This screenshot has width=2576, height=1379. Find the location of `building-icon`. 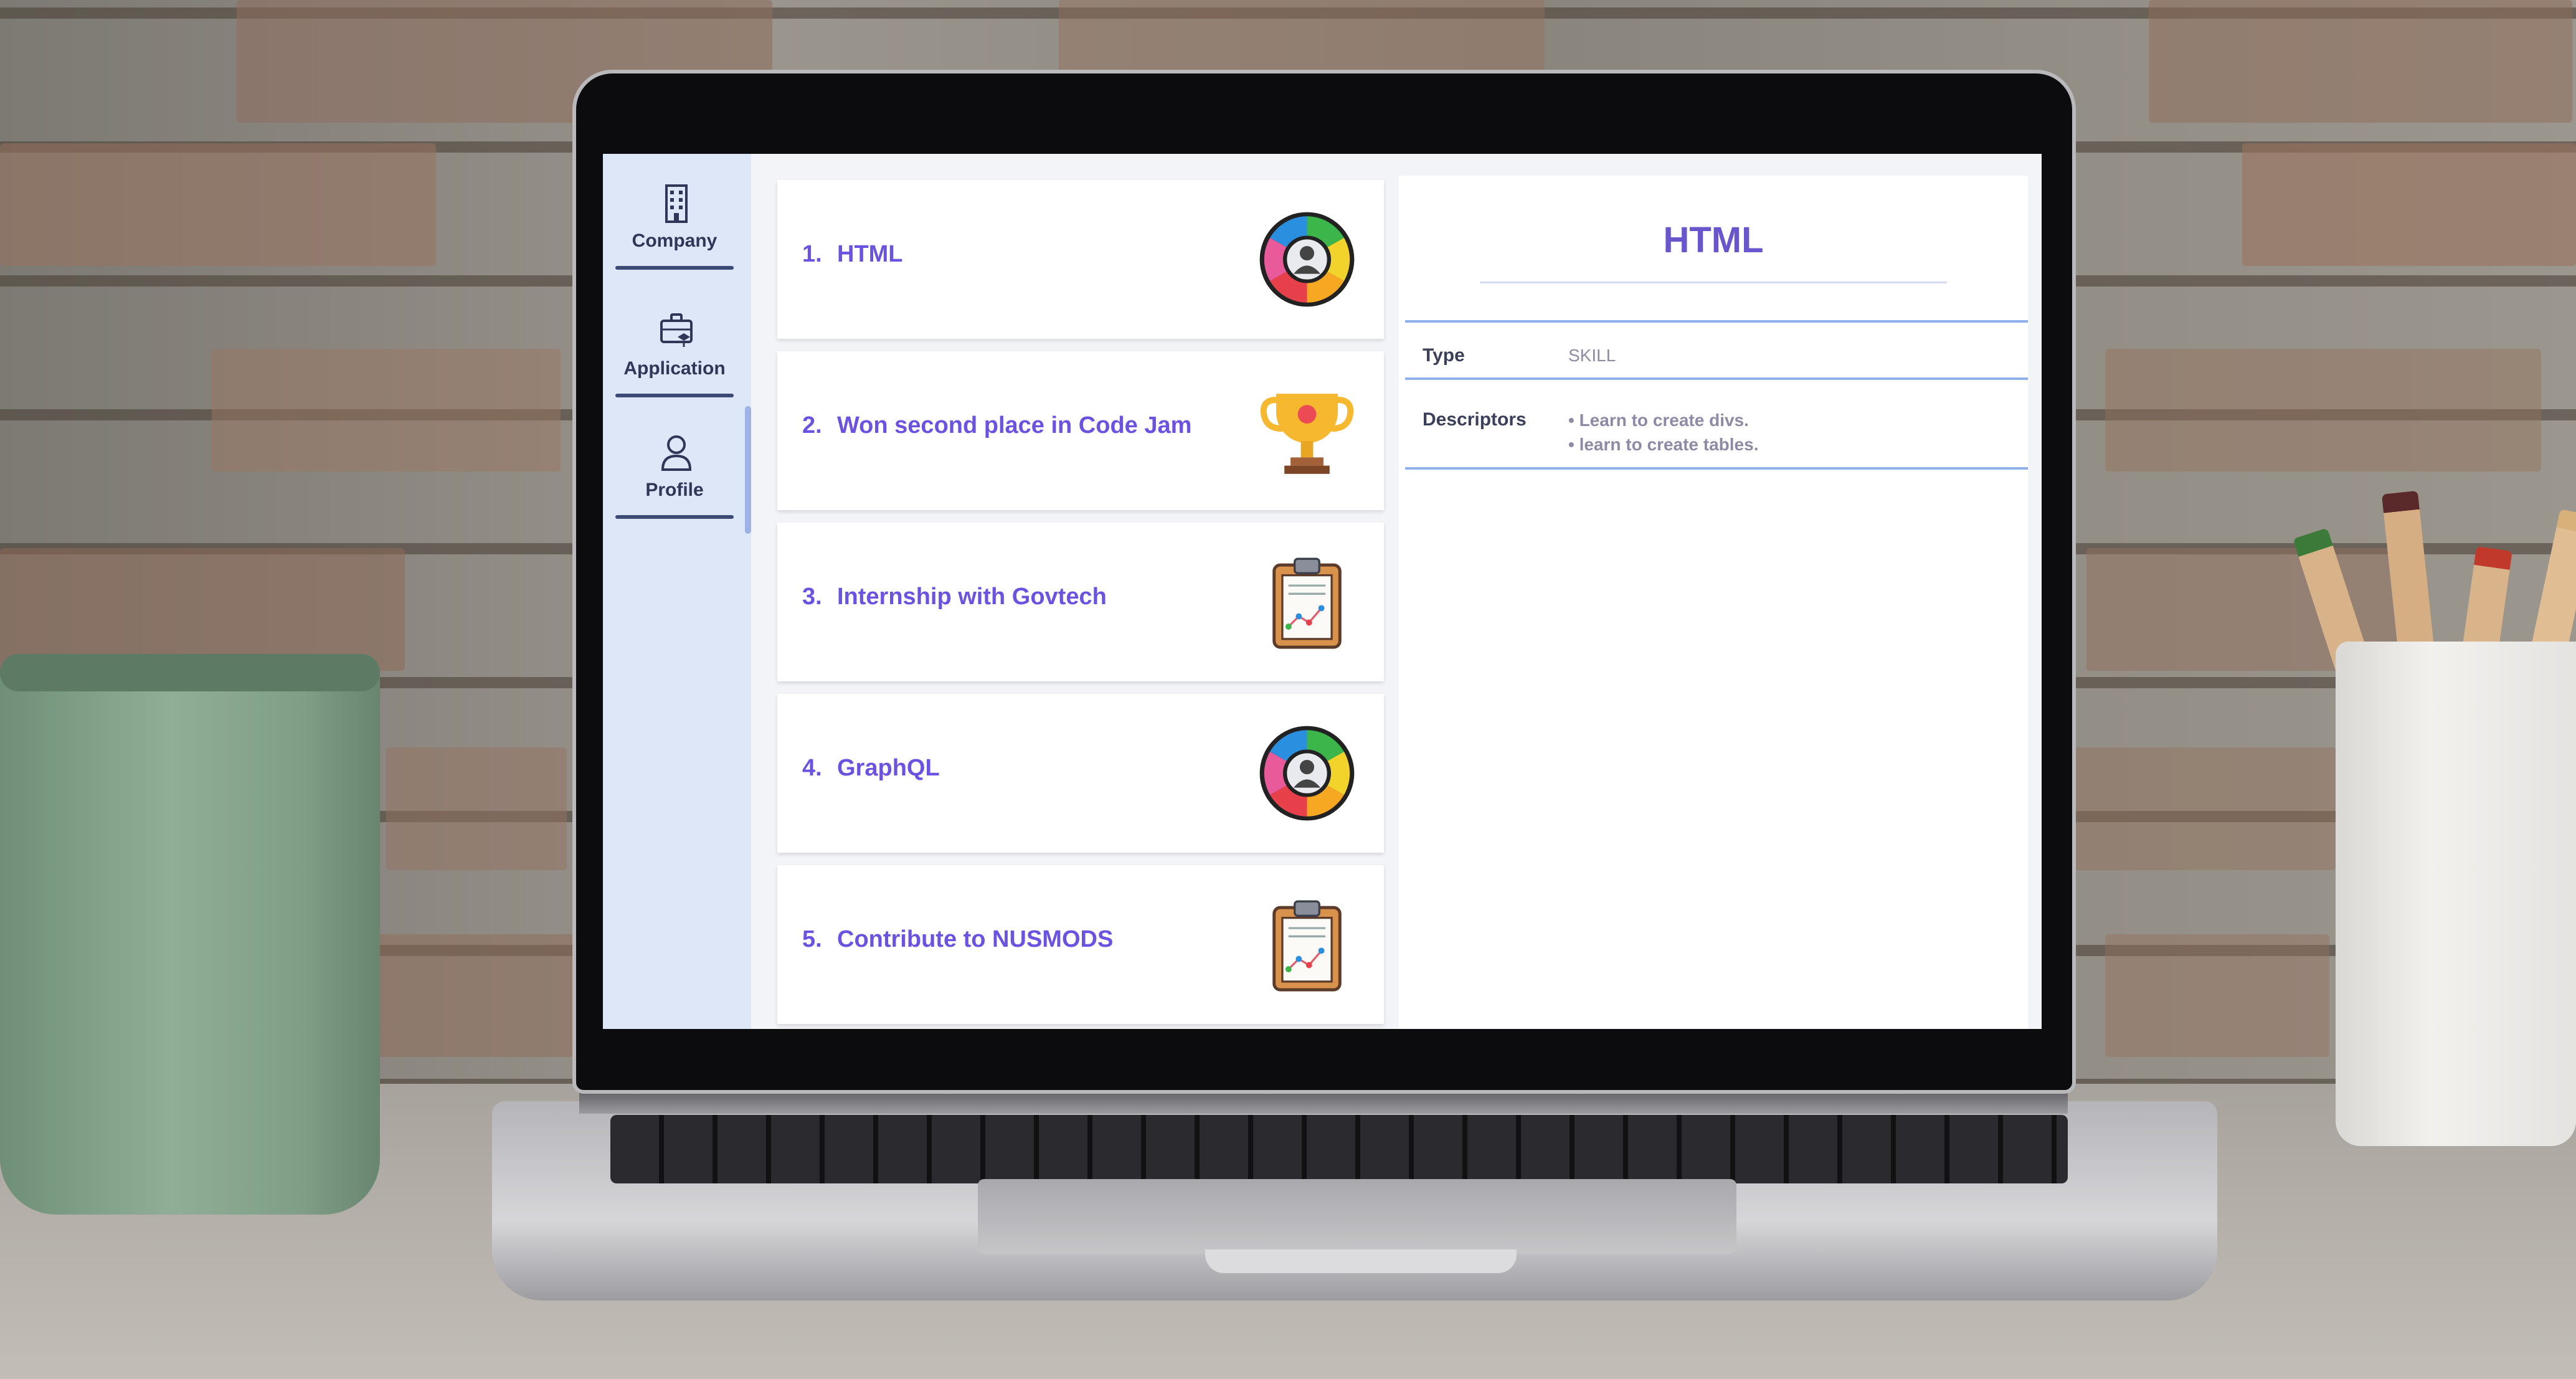

building-icon is located at coordinates (676, 204).